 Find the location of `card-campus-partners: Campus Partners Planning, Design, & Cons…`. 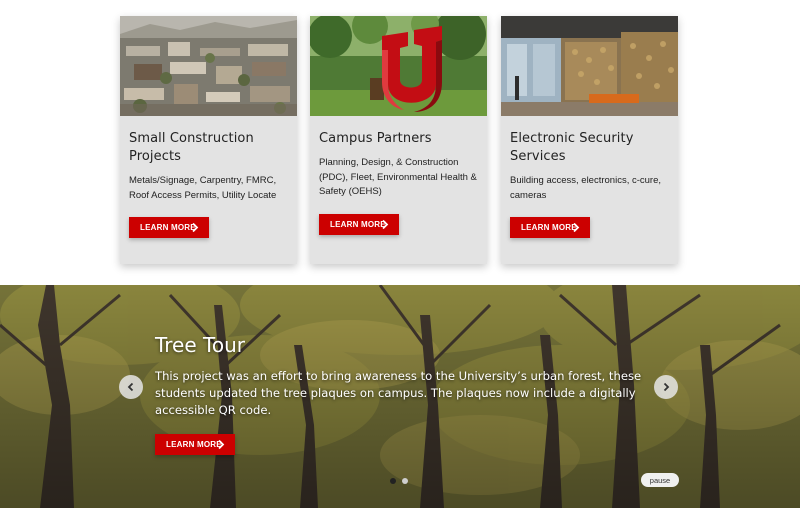

card-campus-partners: Campus Partners Planning, Design, & Cons… is located at coordinates (398, 140).